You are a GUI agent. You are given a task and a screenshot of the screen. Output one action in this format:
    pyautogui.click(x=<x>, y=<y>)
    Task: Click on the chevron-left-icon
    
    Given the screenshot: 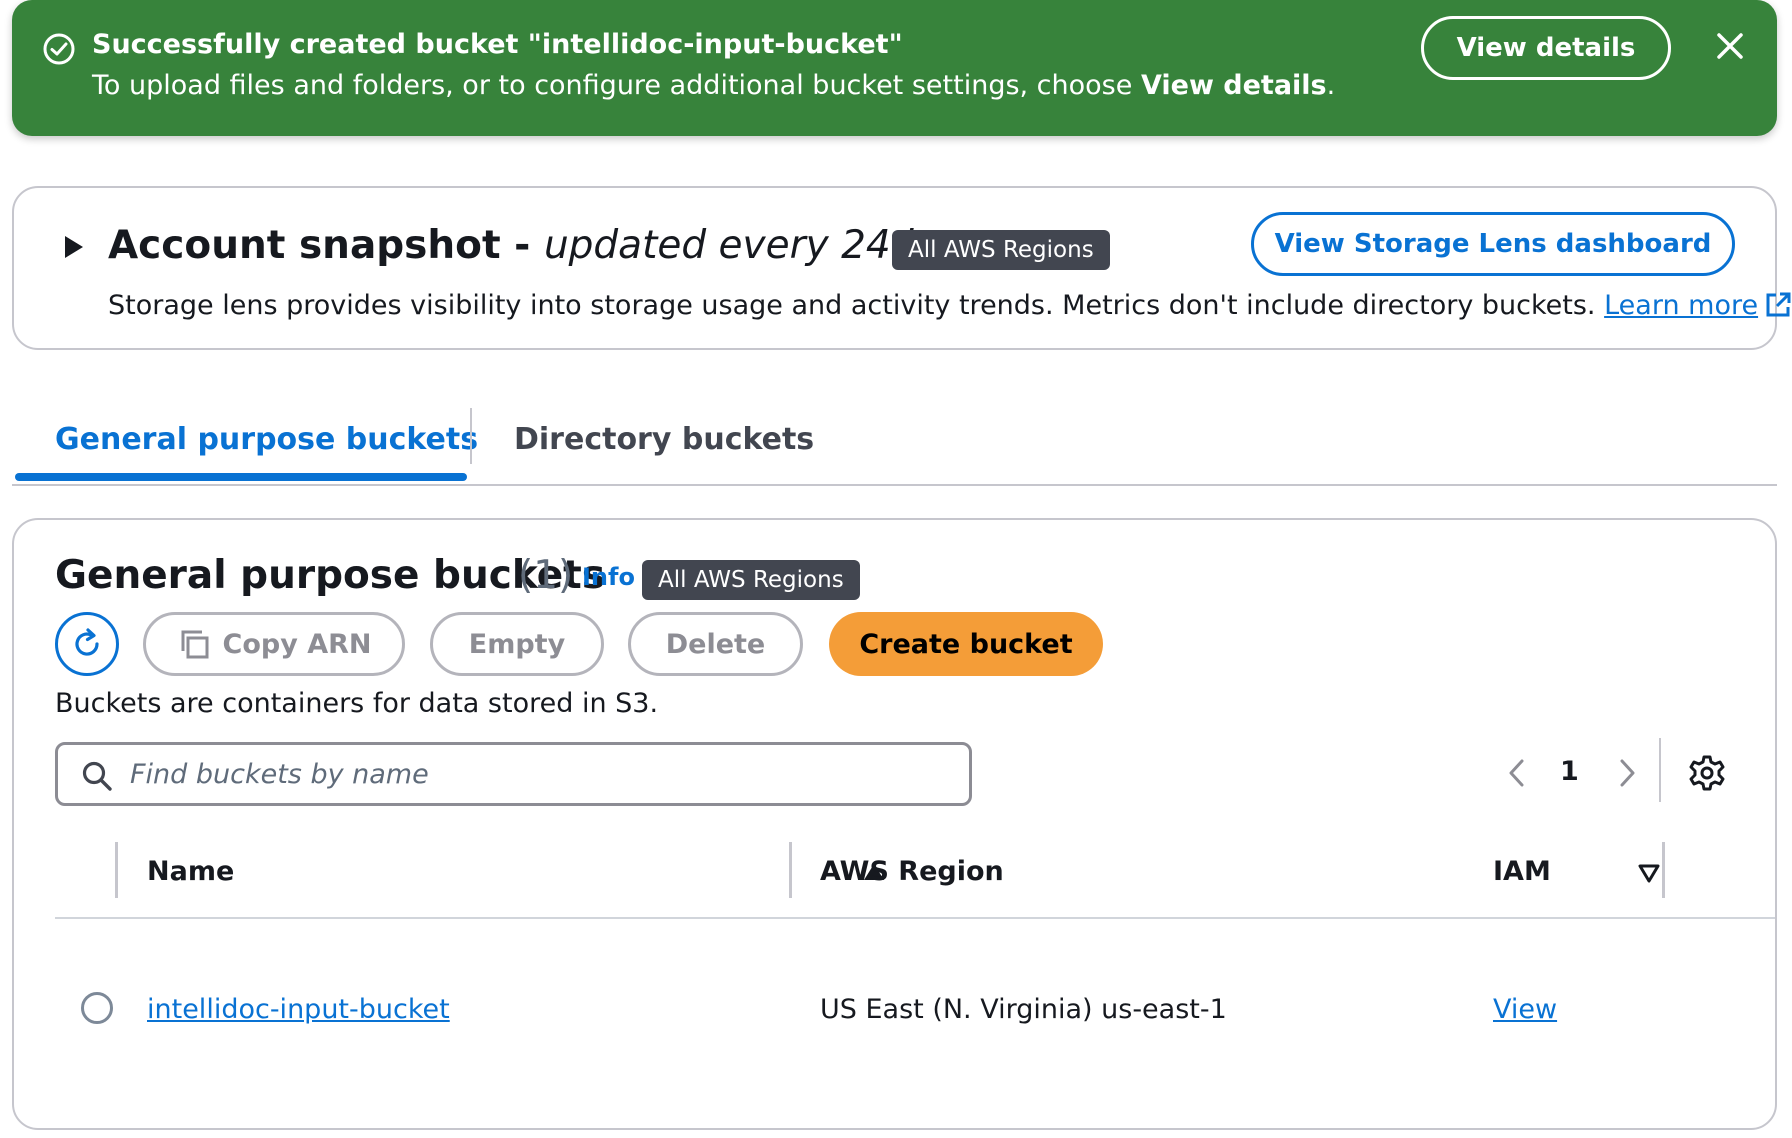 What is the action you would take?
    pyautogui.click(x=1517, y=773)
    